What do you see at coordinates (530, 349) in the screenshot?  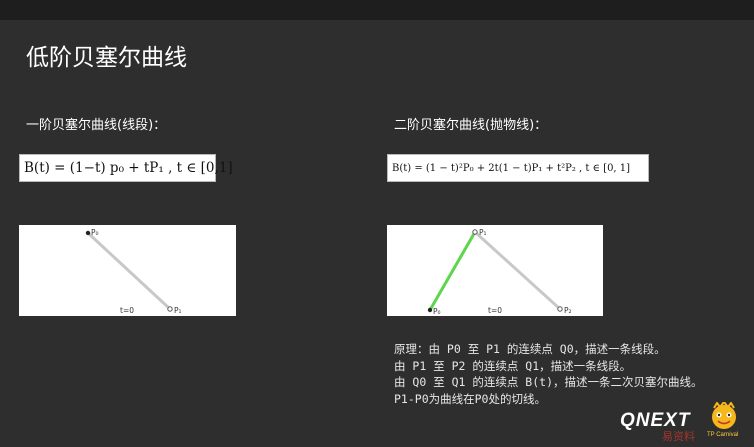 I see `principle-line-1: 原理：由 P0 至 P1 的连续点 Q0，描述一条线段。` at bounding box center [530, 349].